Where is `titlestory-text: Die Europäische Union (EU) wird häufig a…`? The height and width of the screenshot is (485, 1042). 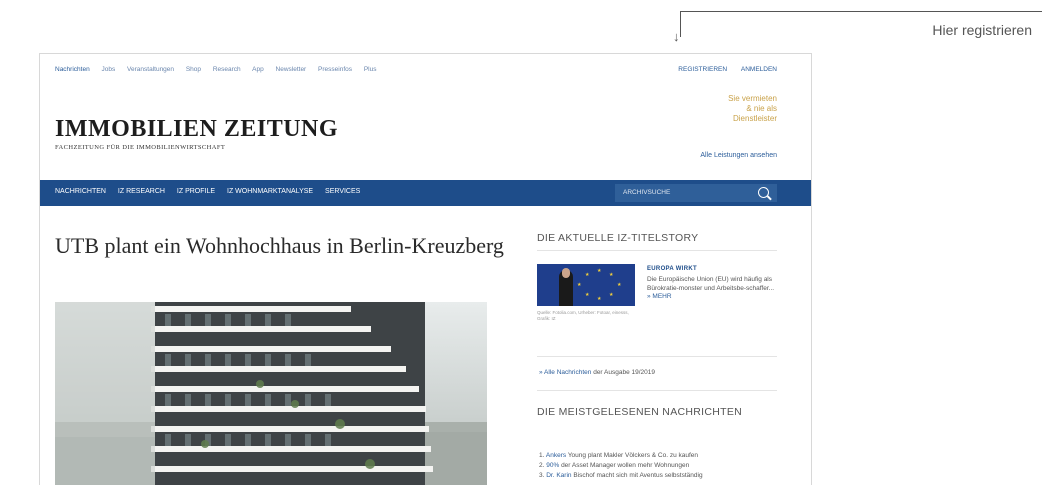
titlestory-text: Die Europäische Union (EU) wird häufig a… is located at coordinates (711, 284).